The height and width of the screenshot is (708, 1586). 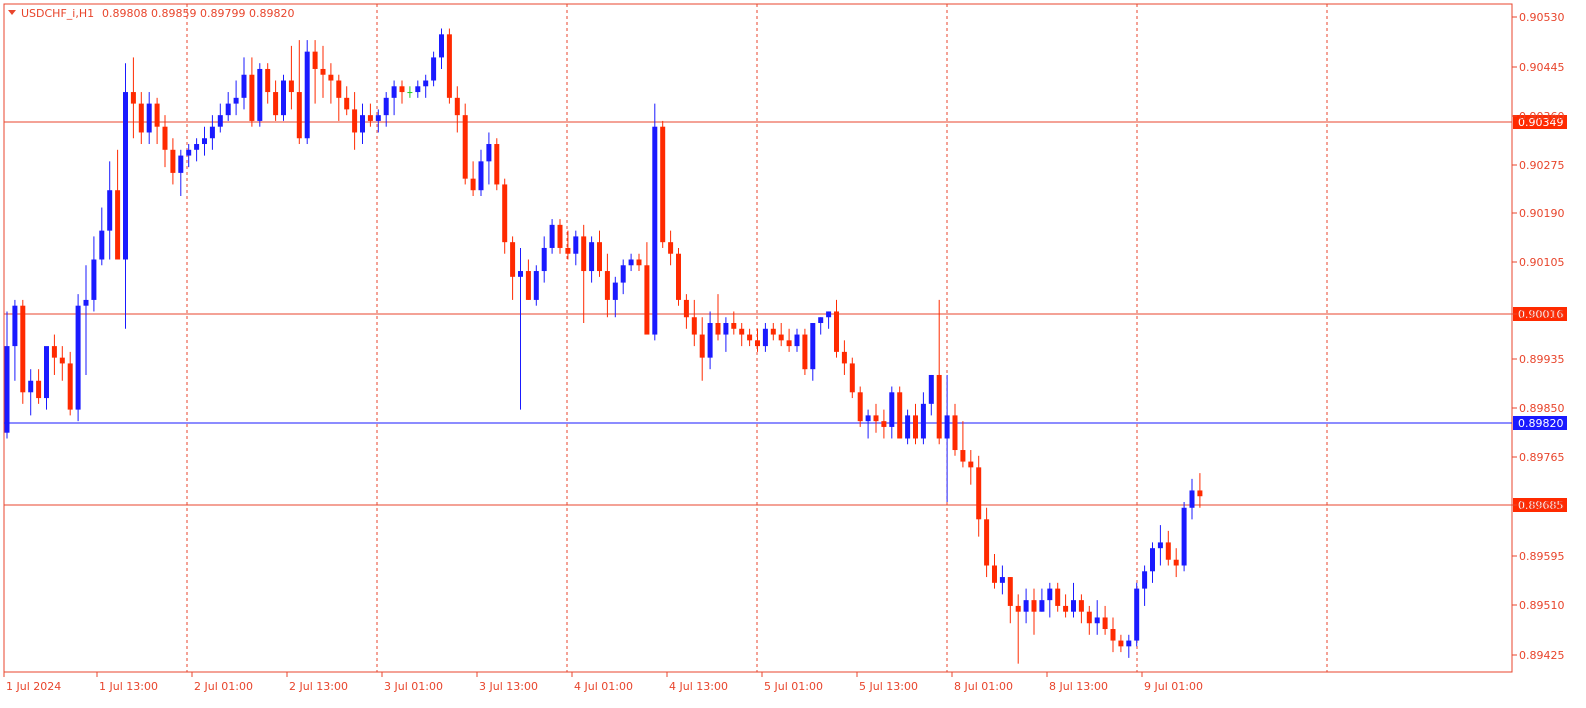 I want to click on x-tick-label: 5 Jul 13:00, so click(x=888, y=686).